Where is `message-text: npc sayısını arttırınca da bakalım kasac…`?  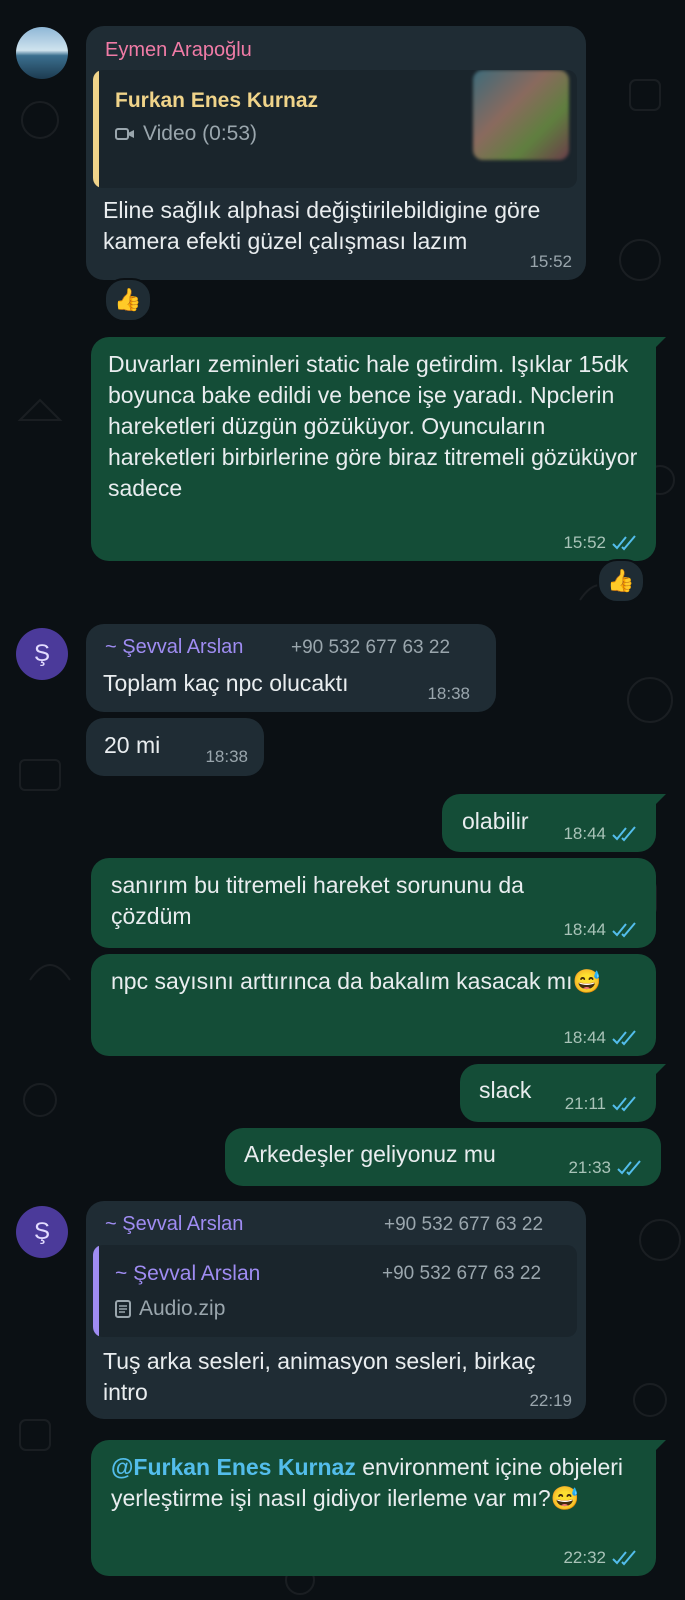 message-text: npc sayısını arttırınca da bakalım kasac… is located at coordinates (356, 981).